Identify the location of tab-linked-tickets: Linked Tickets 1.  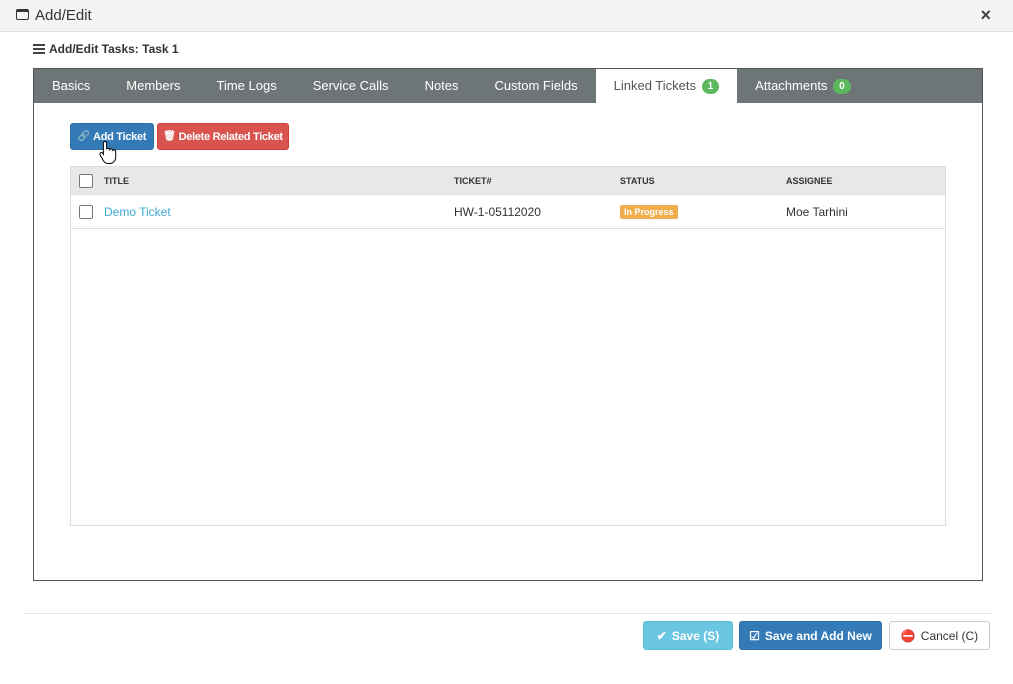
(666, 86).